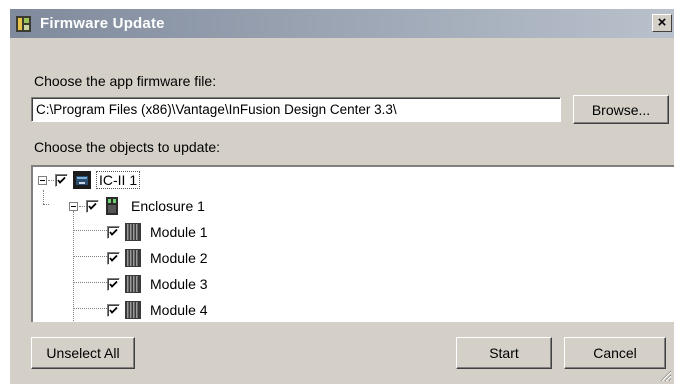 The width and height of the screenshot is (674, 384). Describe the element at coordinates (125, 81) in the screenshot. I see `firmware-file-label: Choose the app firmware file:` at that location.